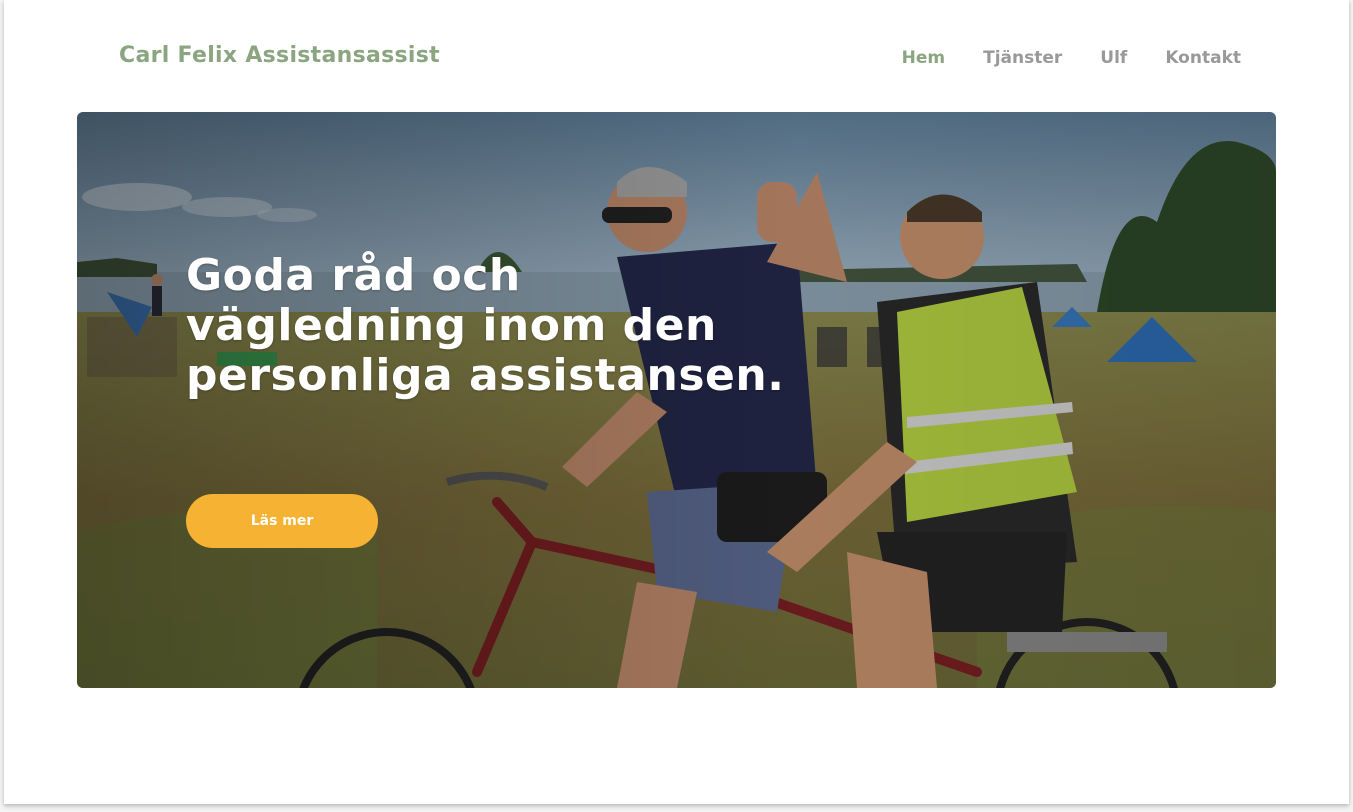 The image size is (1353, 812). I want to click on nav-item-tjanster: Tjänster, so click(1022, 58).